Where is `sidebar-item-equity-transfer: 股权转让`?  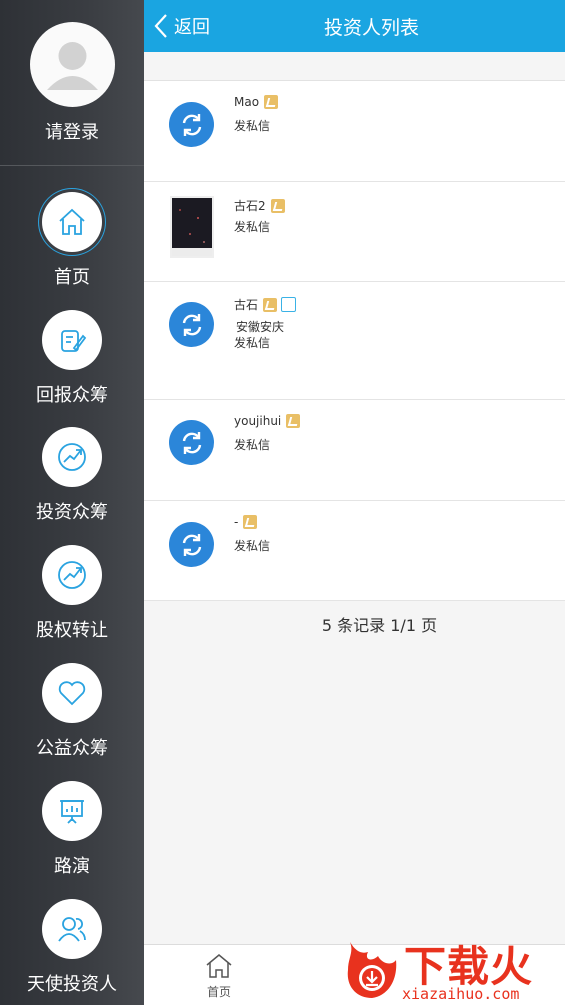
sidebar-item-equity-transfer: 股权转让 is located at coordinates (72, 604).